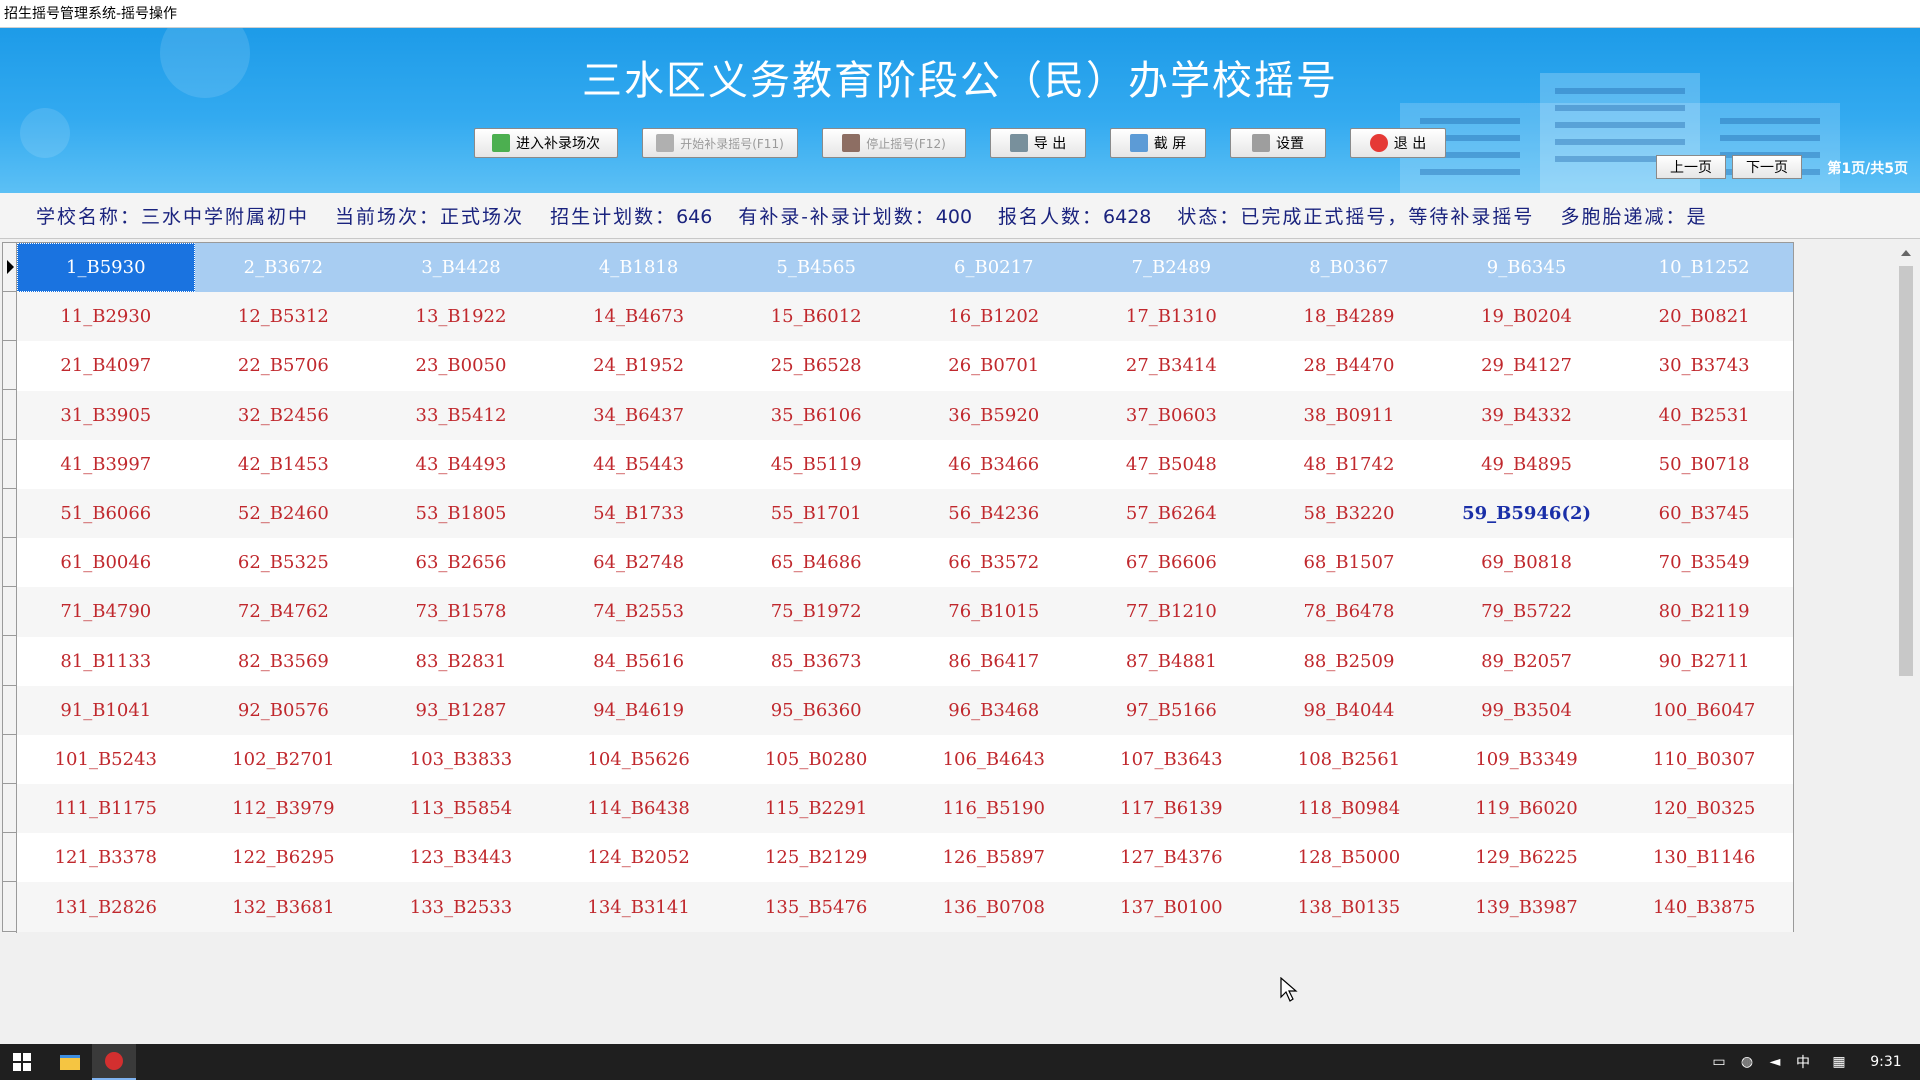 The width and height of the screenshot is (1920, 1080). What do you see at coordinates (816, 513) in the screenshot?
I see `table-cell: 55_B1701` at bounding box center [816, 513].